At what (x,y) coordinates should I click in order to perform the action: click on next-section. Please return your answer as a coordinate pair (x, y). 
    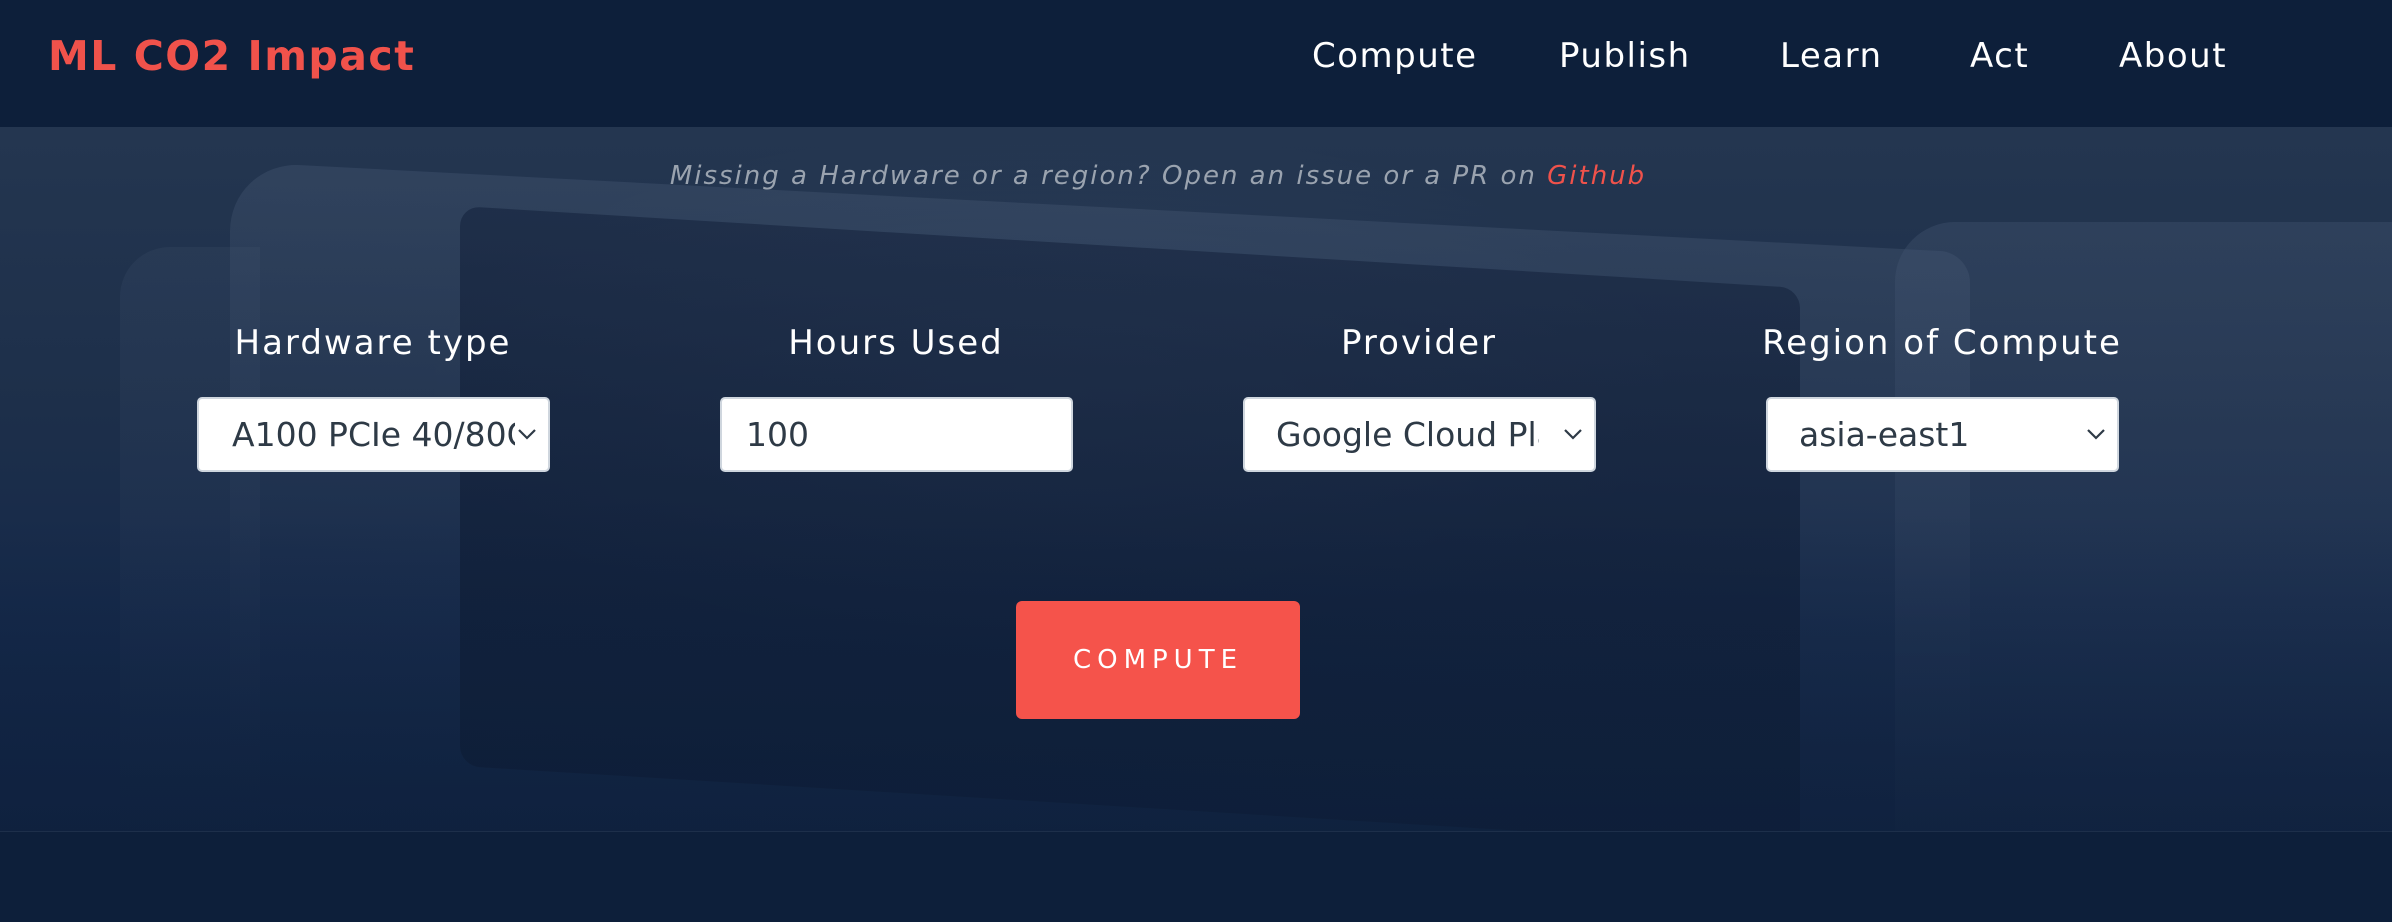
    Looking at the image, I should click on (1196, 876).